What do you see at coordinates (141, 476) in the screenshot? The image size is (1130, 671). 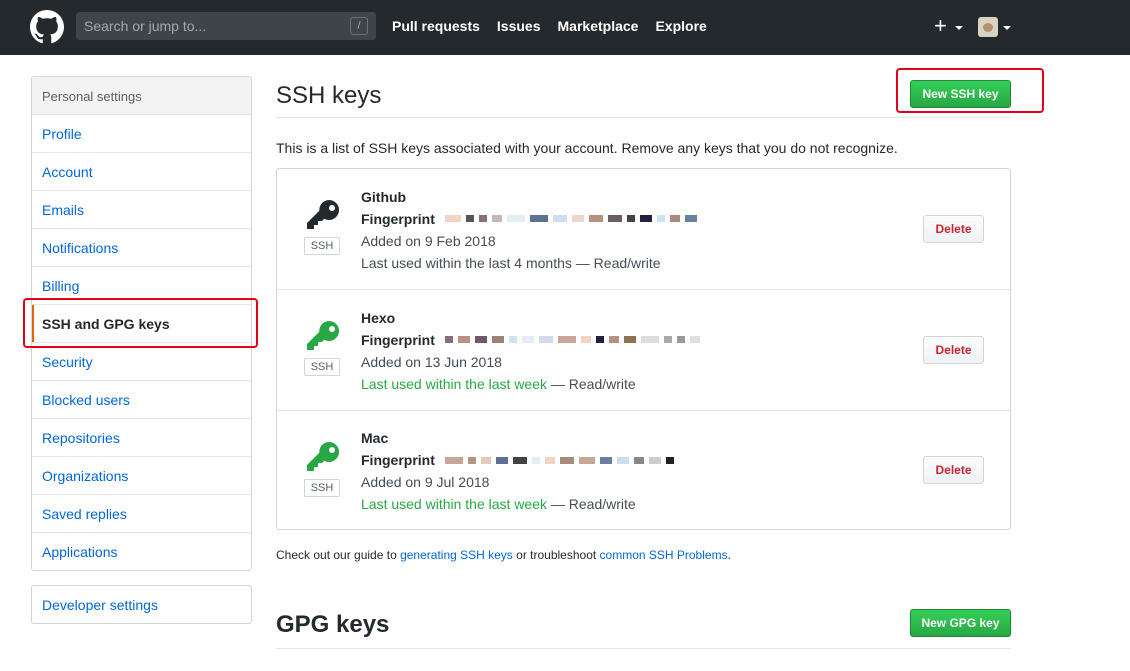 I see `sidebar-item-organizations: Organizations` at bounding box center [141, 476].